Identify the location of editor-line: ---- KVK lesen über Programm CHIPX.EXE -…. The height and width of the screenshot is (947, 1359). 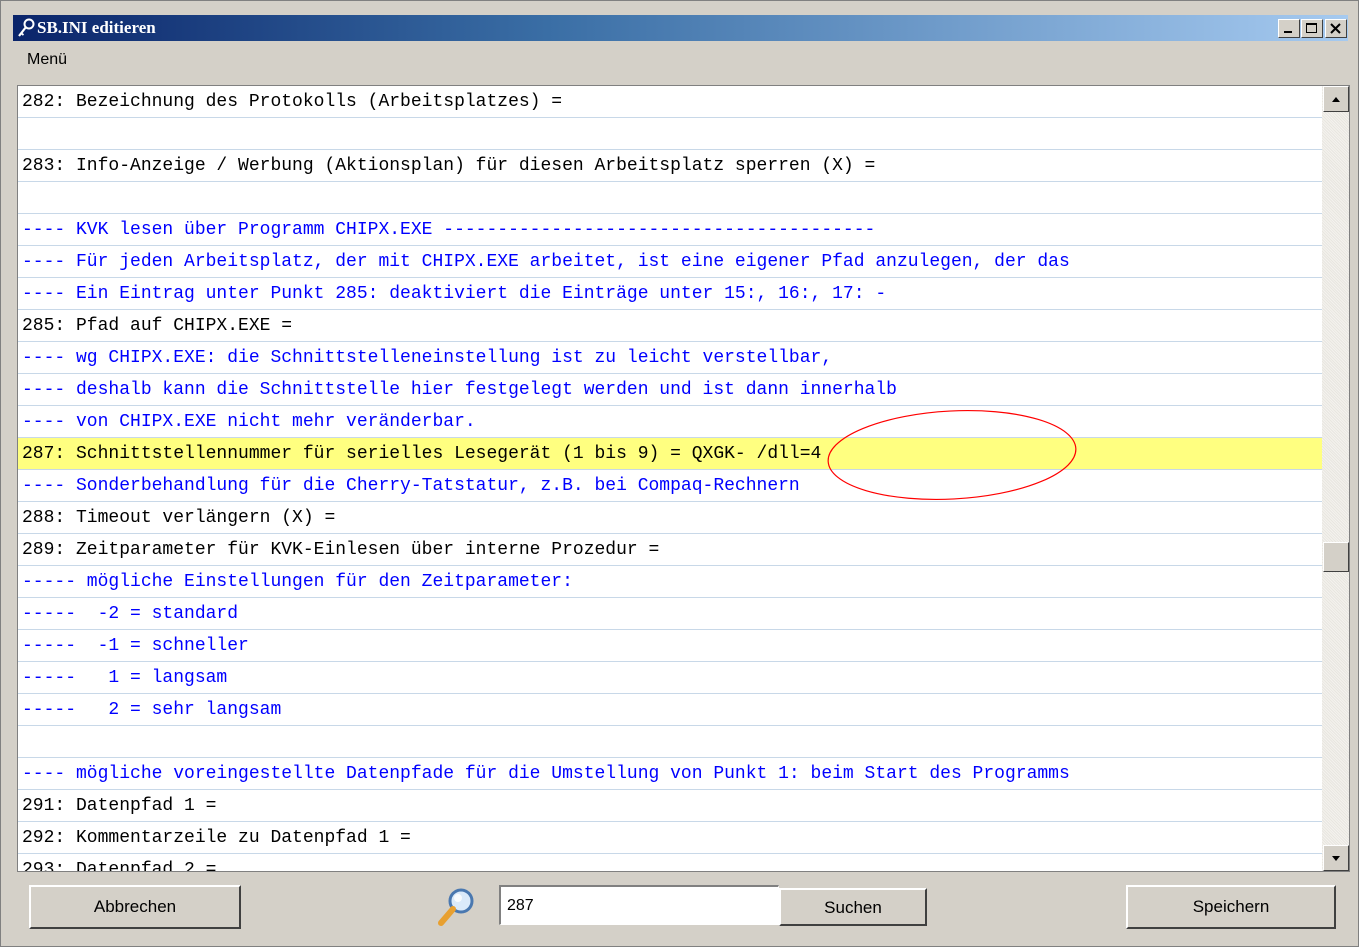
(670, 230).